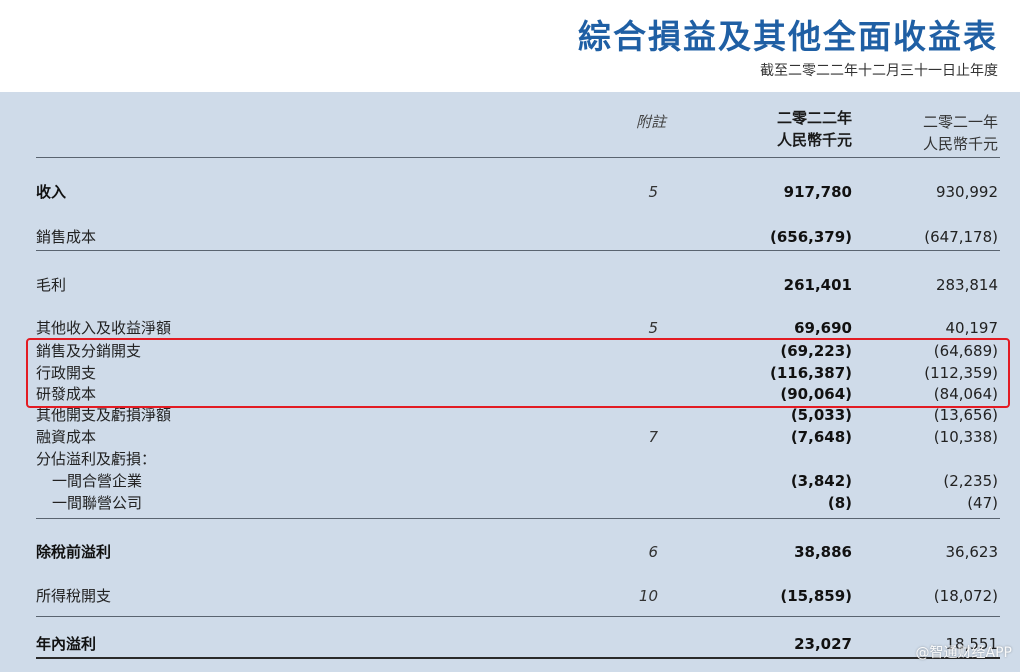  What do you see at coordinates (879, 71) in the screenshot?
I see `statement-period: 截至二零二二年十二月三十一日止年度` at bounding box center [879, 71].